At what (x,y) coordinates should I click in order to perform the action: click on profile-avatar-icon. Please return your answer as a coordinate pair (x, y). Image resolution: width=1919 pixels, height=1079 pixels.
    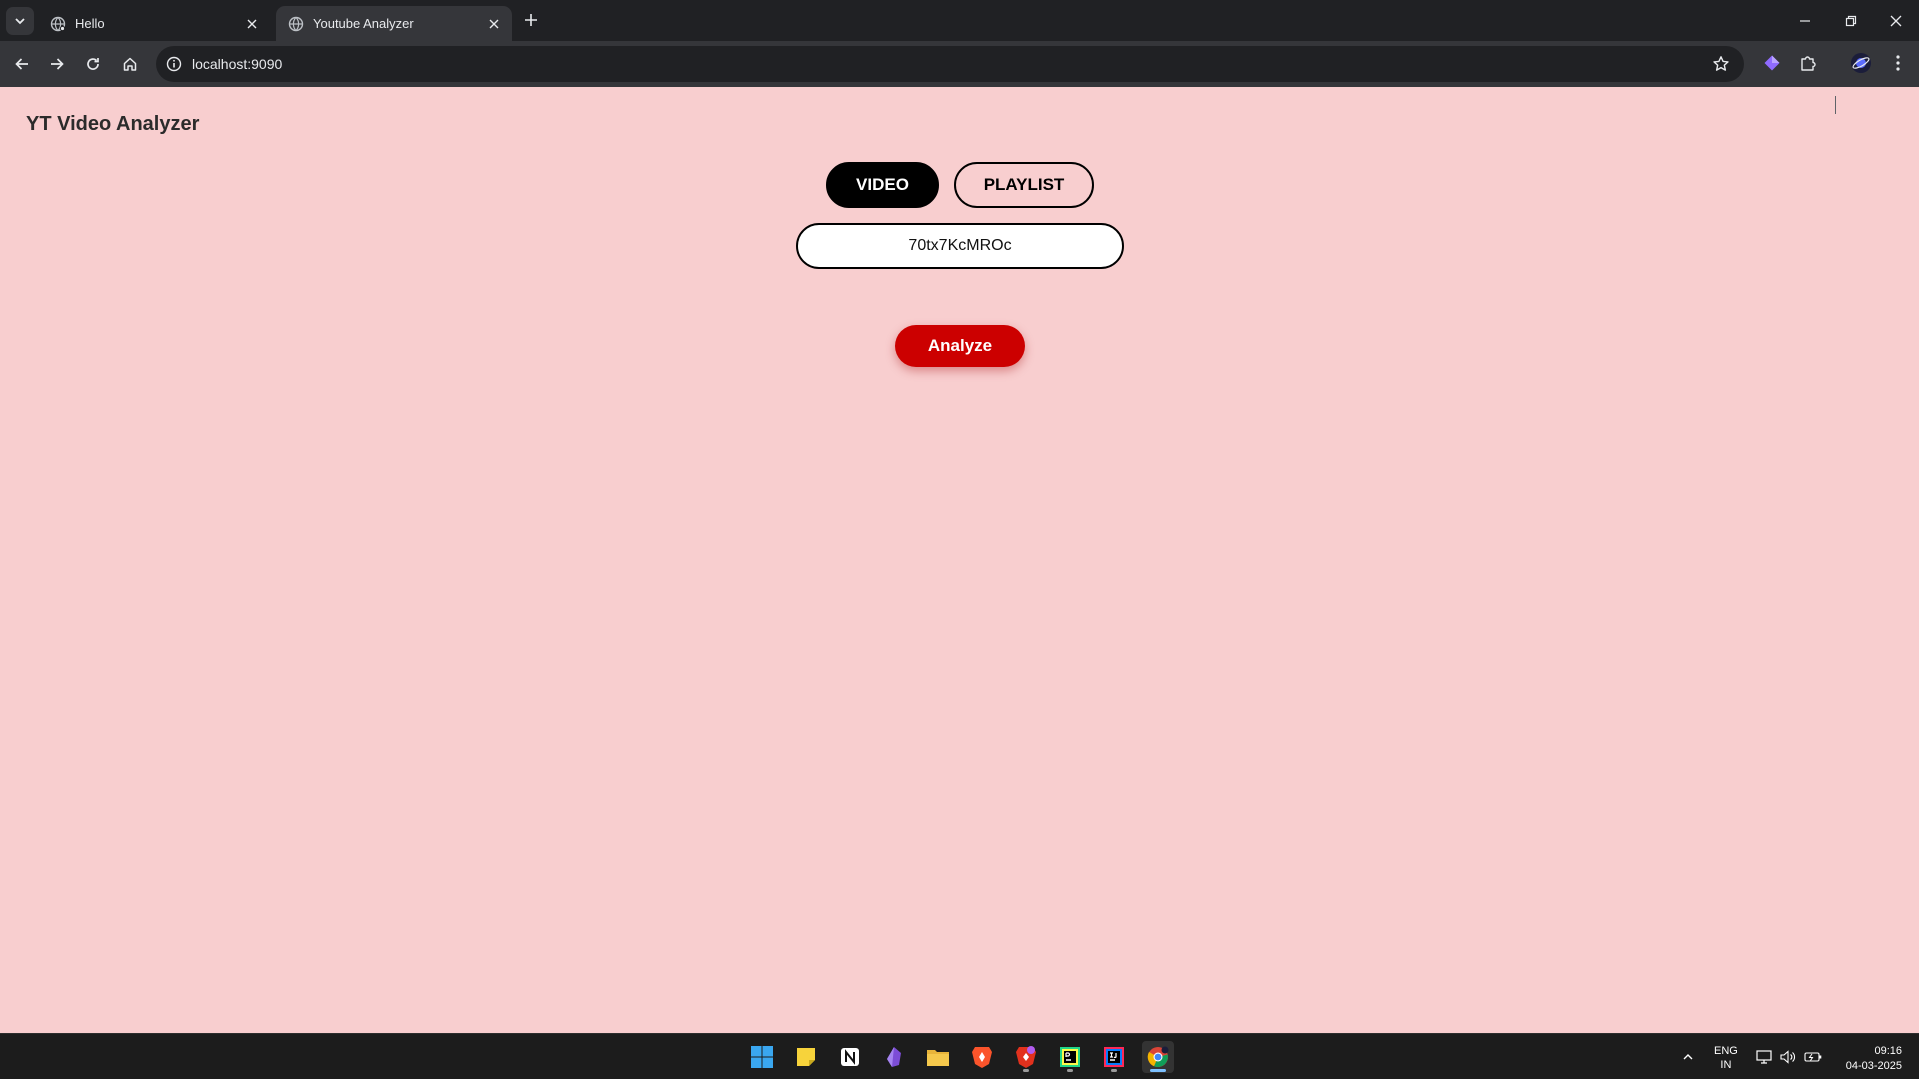
    Looking at the image, I should click on (1861, 63).